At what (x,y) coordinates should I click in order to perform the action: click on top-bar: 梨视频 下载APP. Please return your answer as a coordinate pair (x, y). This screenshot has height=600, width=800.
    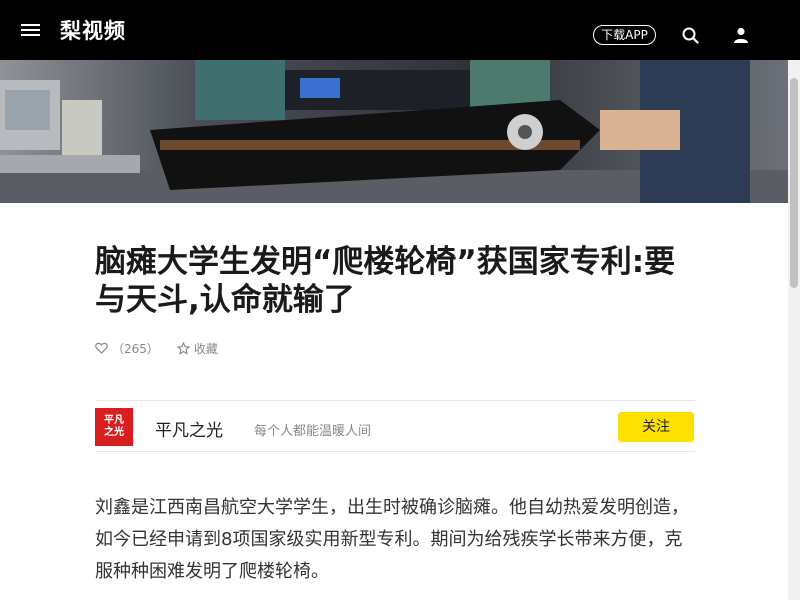
    Looking at the image, I should click on (400, 30).